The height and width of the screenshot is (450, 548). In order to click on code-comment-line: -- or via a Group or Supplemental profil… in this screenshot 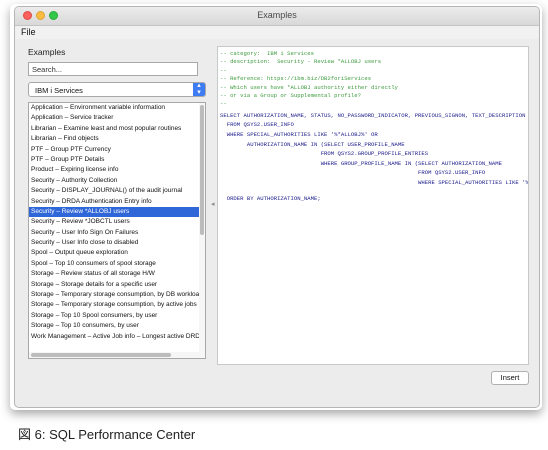, I will do `click(290, 95)`.